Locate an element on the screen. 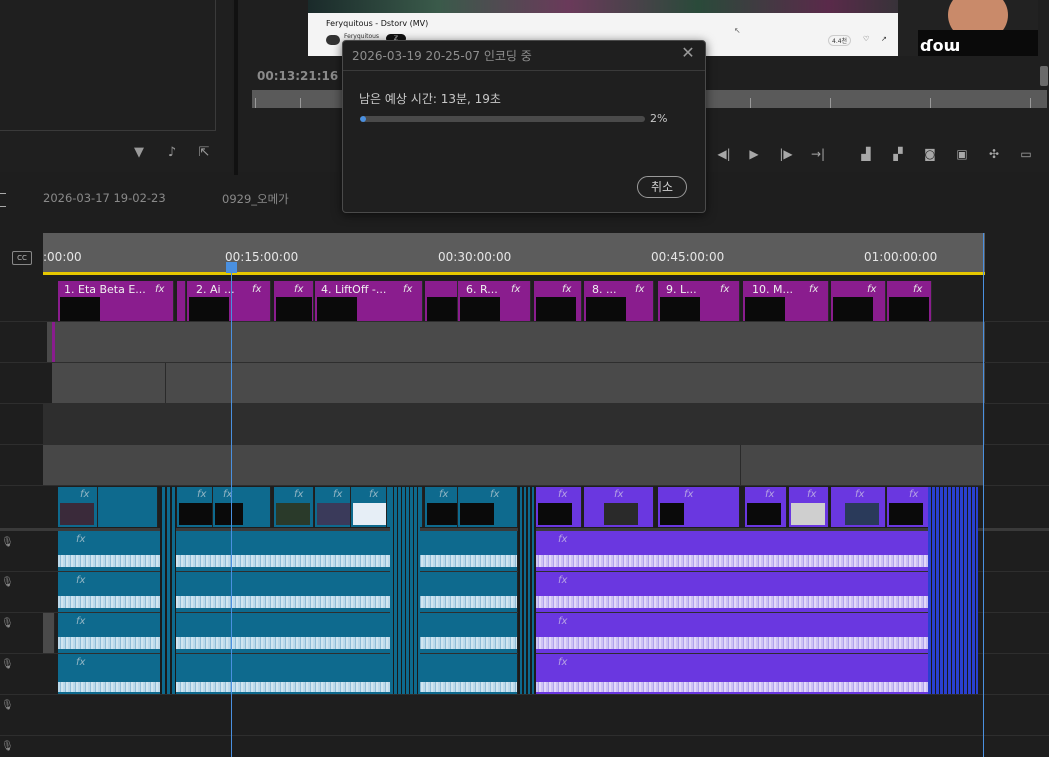 The image size is (1049, 757). timeline-clip: 6. R... fx is located at coordinates (494, 301).